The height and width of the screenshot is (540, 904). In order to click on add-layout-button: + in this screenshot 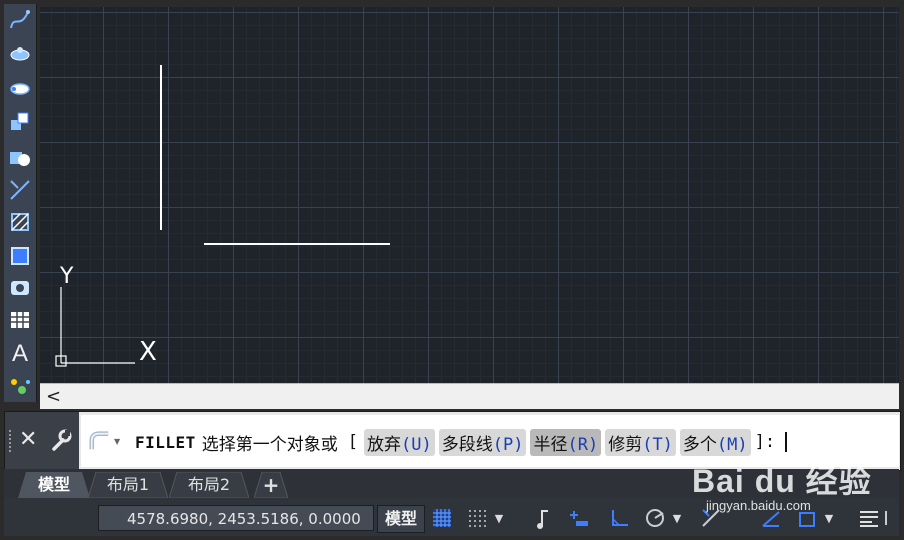, I will do `click(271, 485)`.